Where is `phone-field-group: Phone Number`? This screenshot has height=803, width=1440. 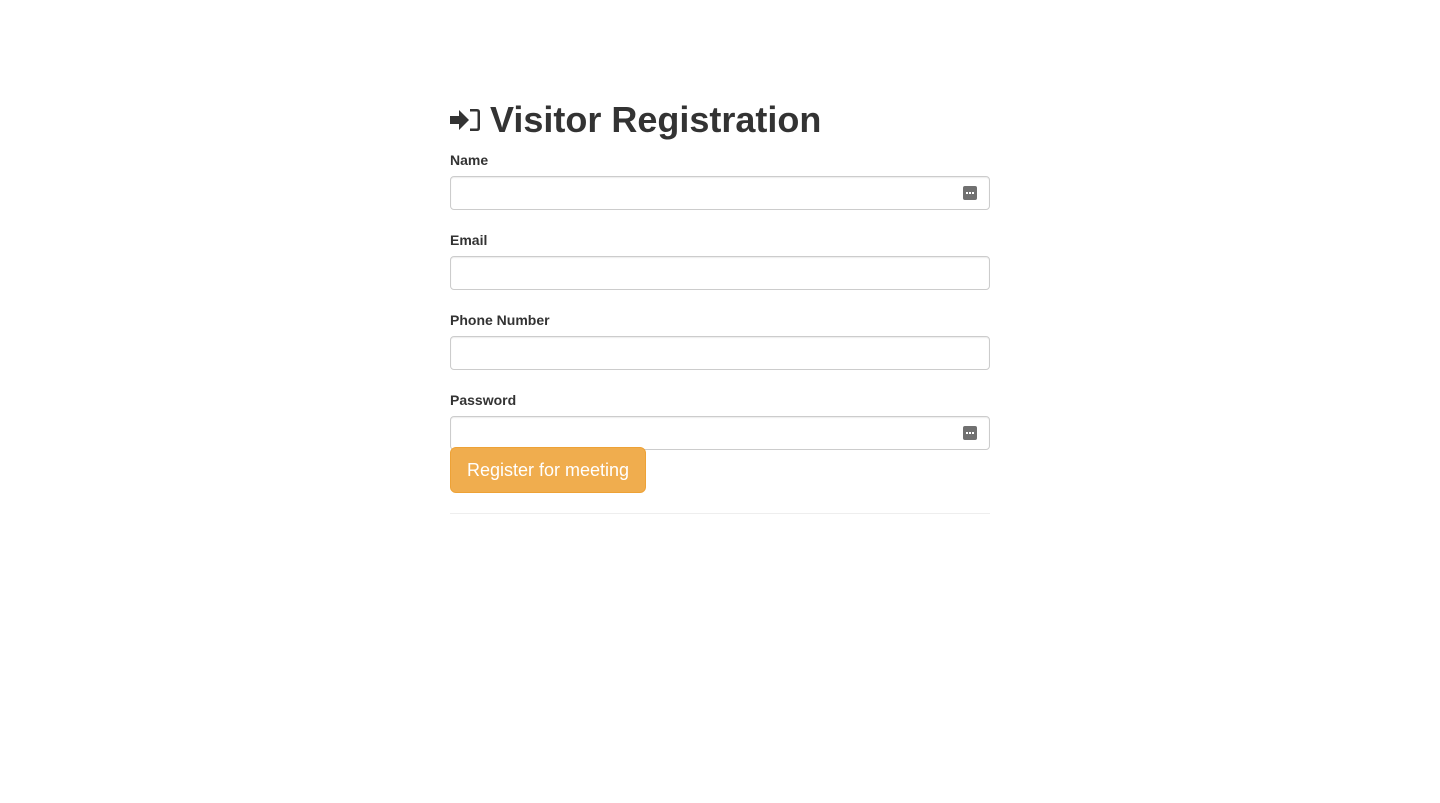 phone-field-group: Phone Number is located at coordinates (720, 340).